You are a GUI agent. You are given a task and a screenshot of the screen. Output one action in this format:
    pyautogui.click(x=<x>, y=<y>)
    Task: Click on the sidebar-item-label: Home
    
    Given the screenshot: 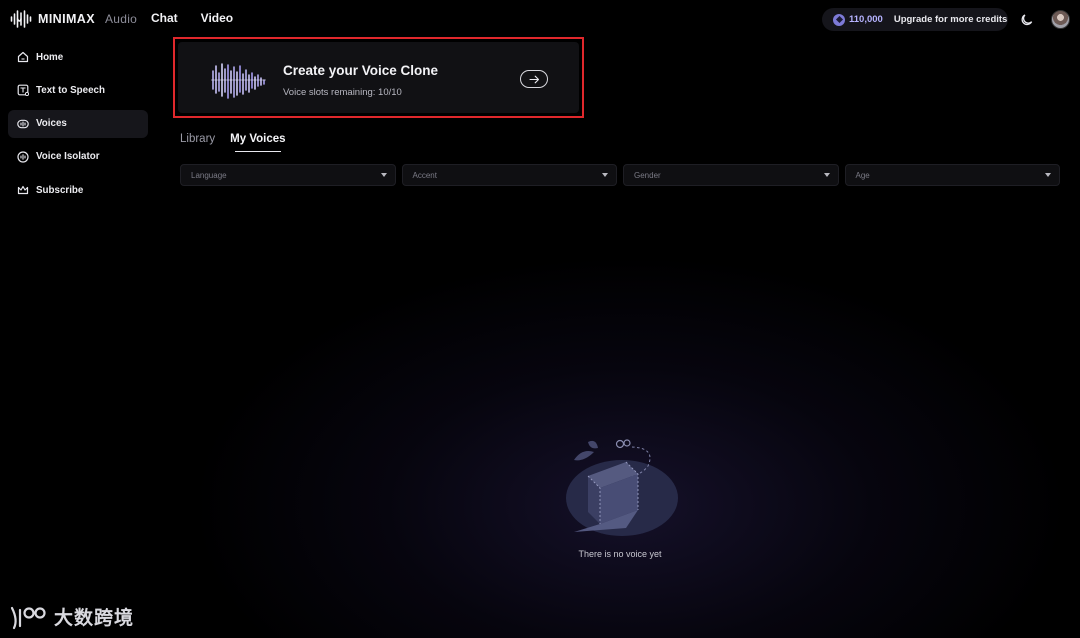 What is the action you would take?
    pyautogui.click(x=50, y=57)
    